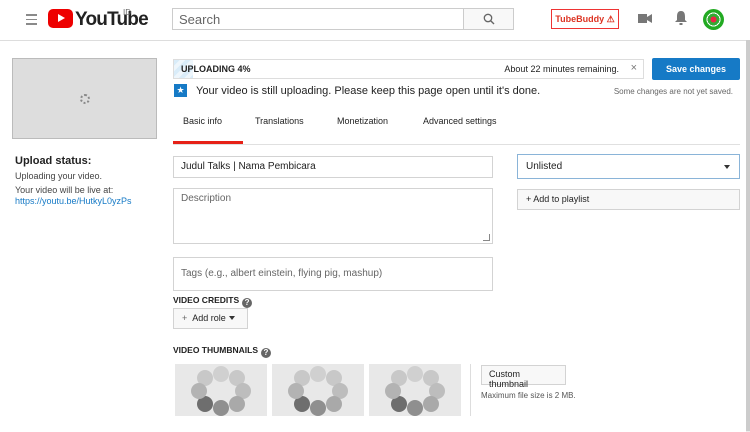 This screenshot has height=432, width=750. Describe the element at coordinates (206, 198) in the screenshot. I see `description-placeholder: Description` at that location.